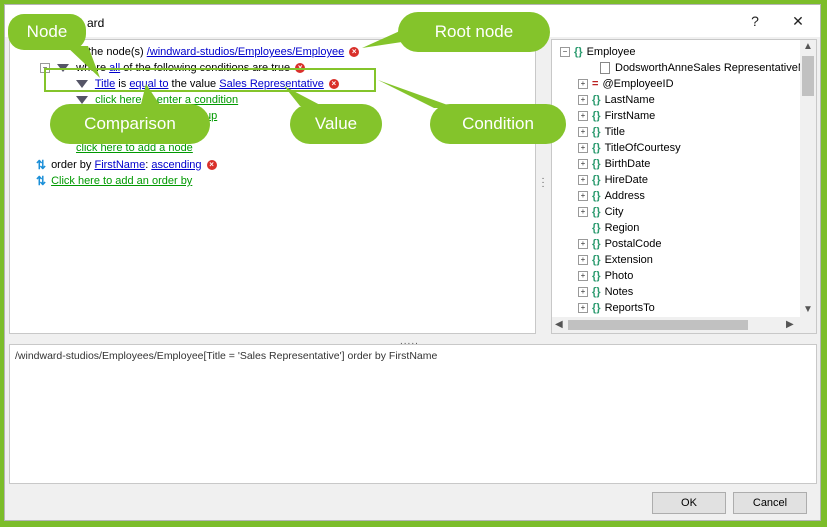 This screenshot has width=827, height=527. What do you see at coordinates (382, 39) in the screenshot?
I see `root-node-pointer` at bounding box center [382, 39].